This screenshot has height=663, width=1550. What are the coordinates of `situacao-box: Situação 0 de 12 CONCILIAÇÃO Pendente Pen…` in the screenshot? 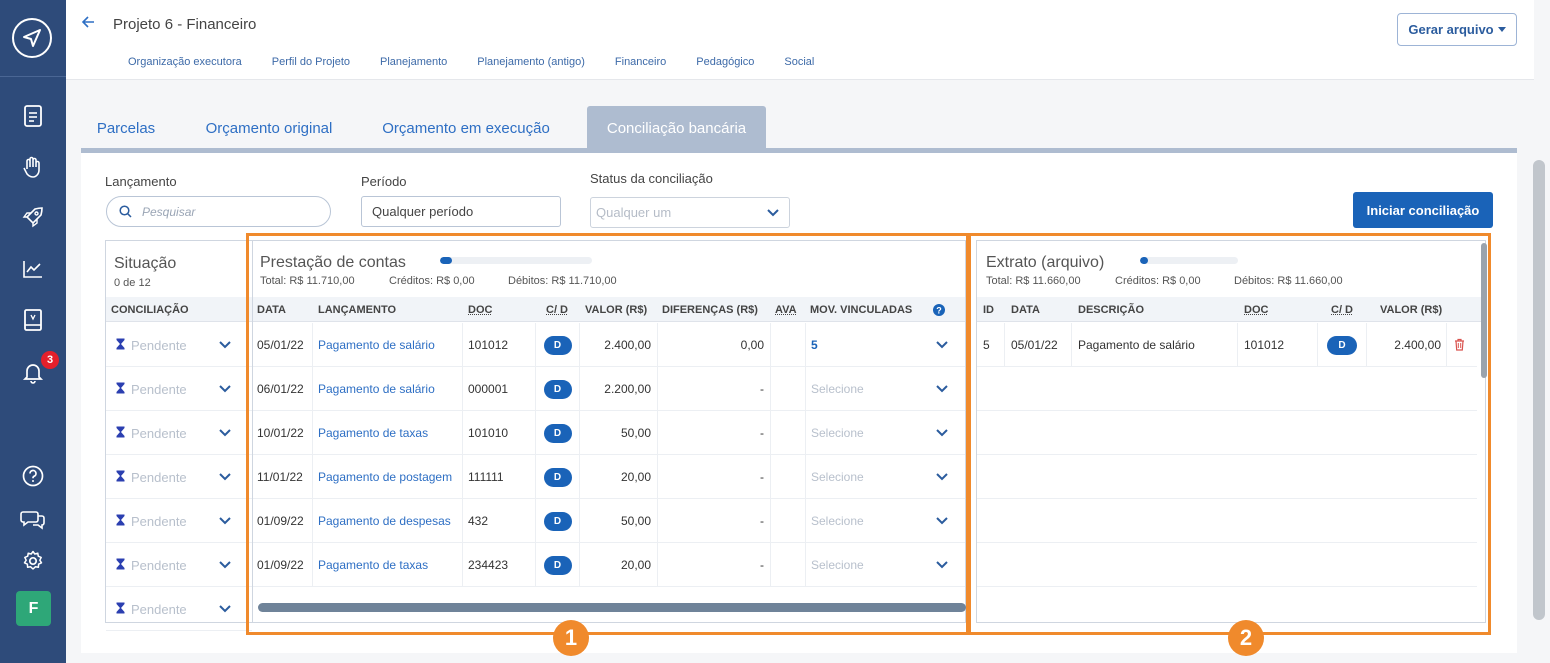 It's located at (179, 435).